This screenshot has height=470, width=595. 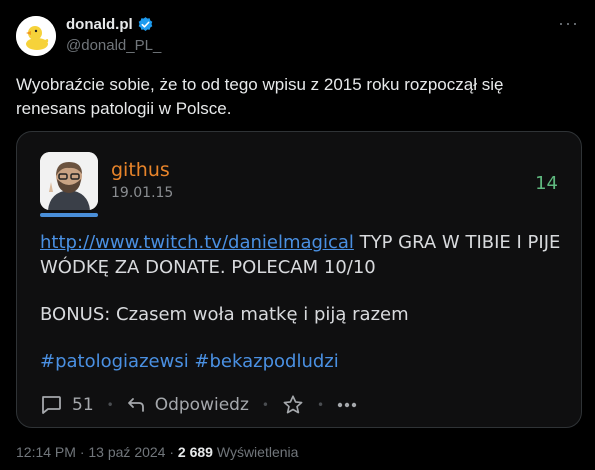 I want to click on comment-icon, so click(x=51, y=405).